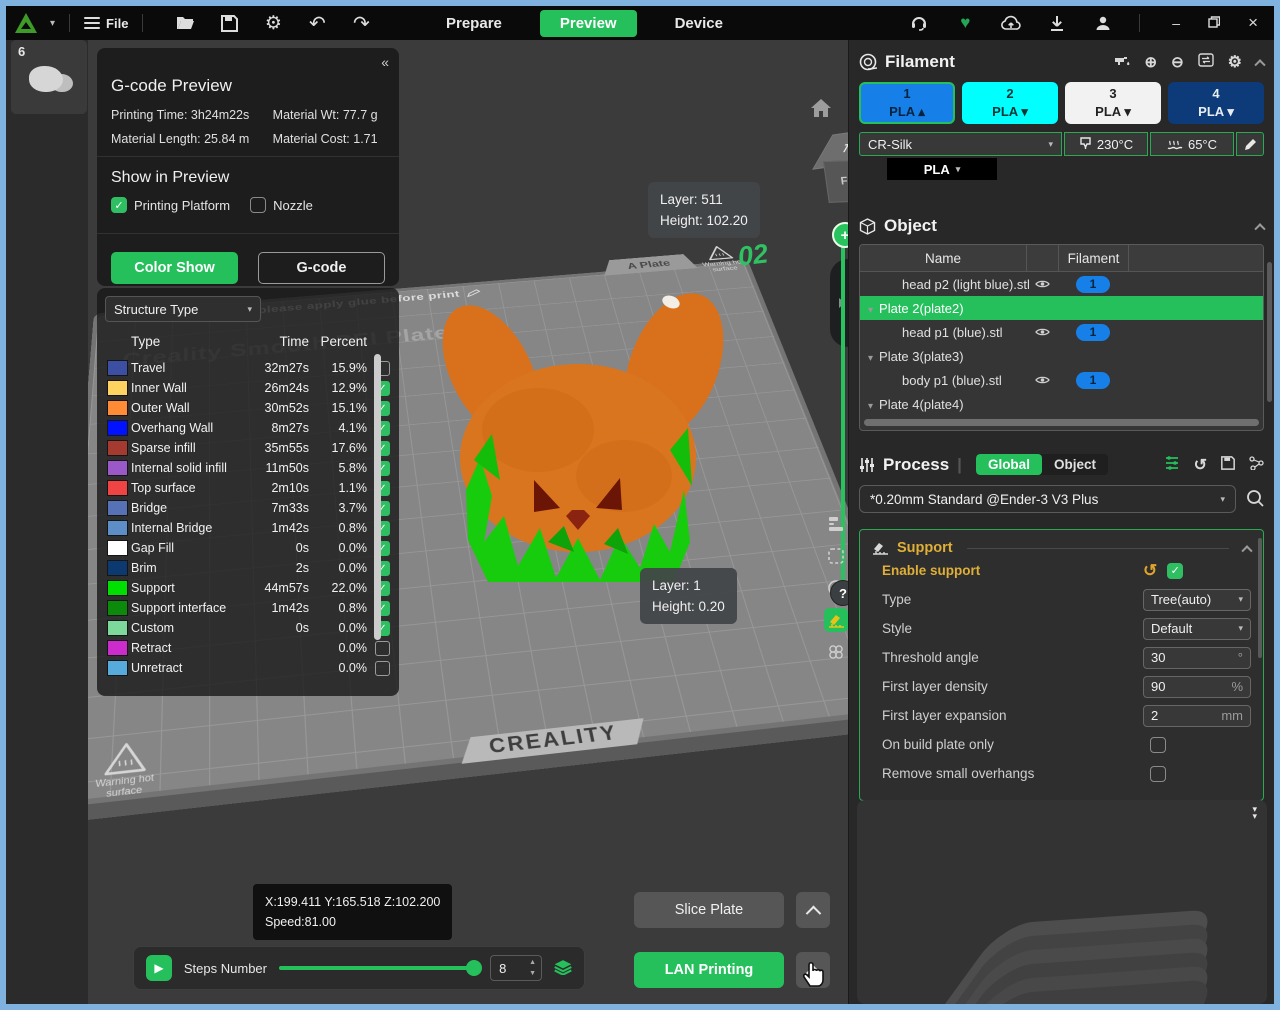 The height and width of the screenshot is (1010, 1280). I want to click on object-vertical-scrollbar, so click(1269, 332).